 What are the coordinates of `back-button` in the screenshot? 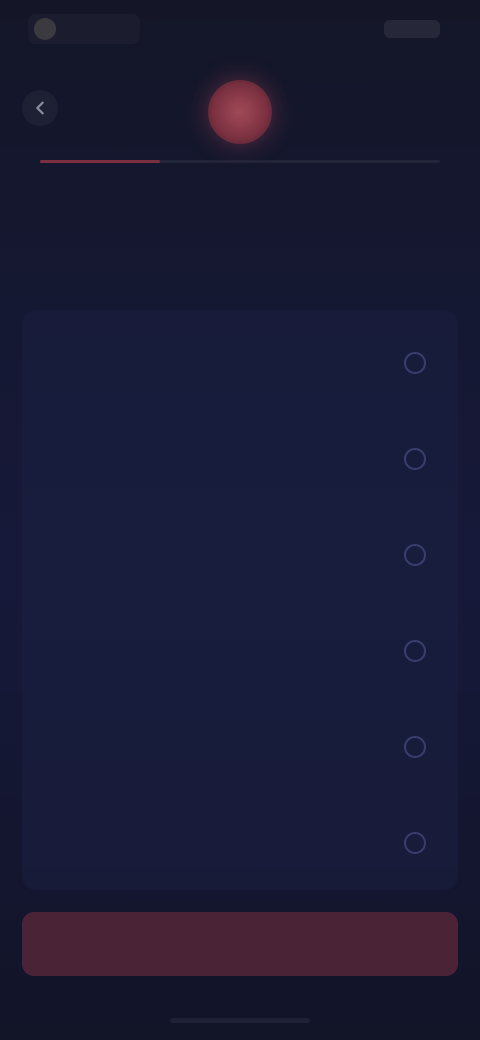 It's located at (40, 108).